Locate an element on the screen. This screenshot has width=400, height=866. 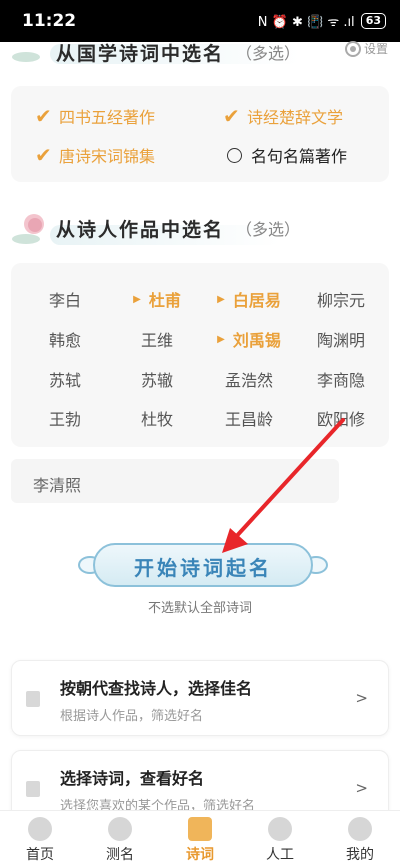
start-naming-button: 开始诗词起名 is located at coordinates (203, 565).